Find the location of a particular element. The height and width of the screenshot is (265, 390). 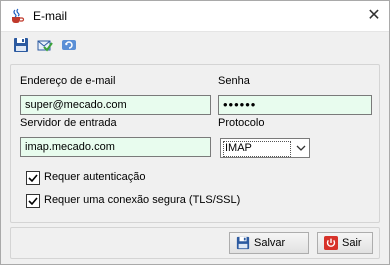

require-auth-checkbox is located at coordinates (33, 178).